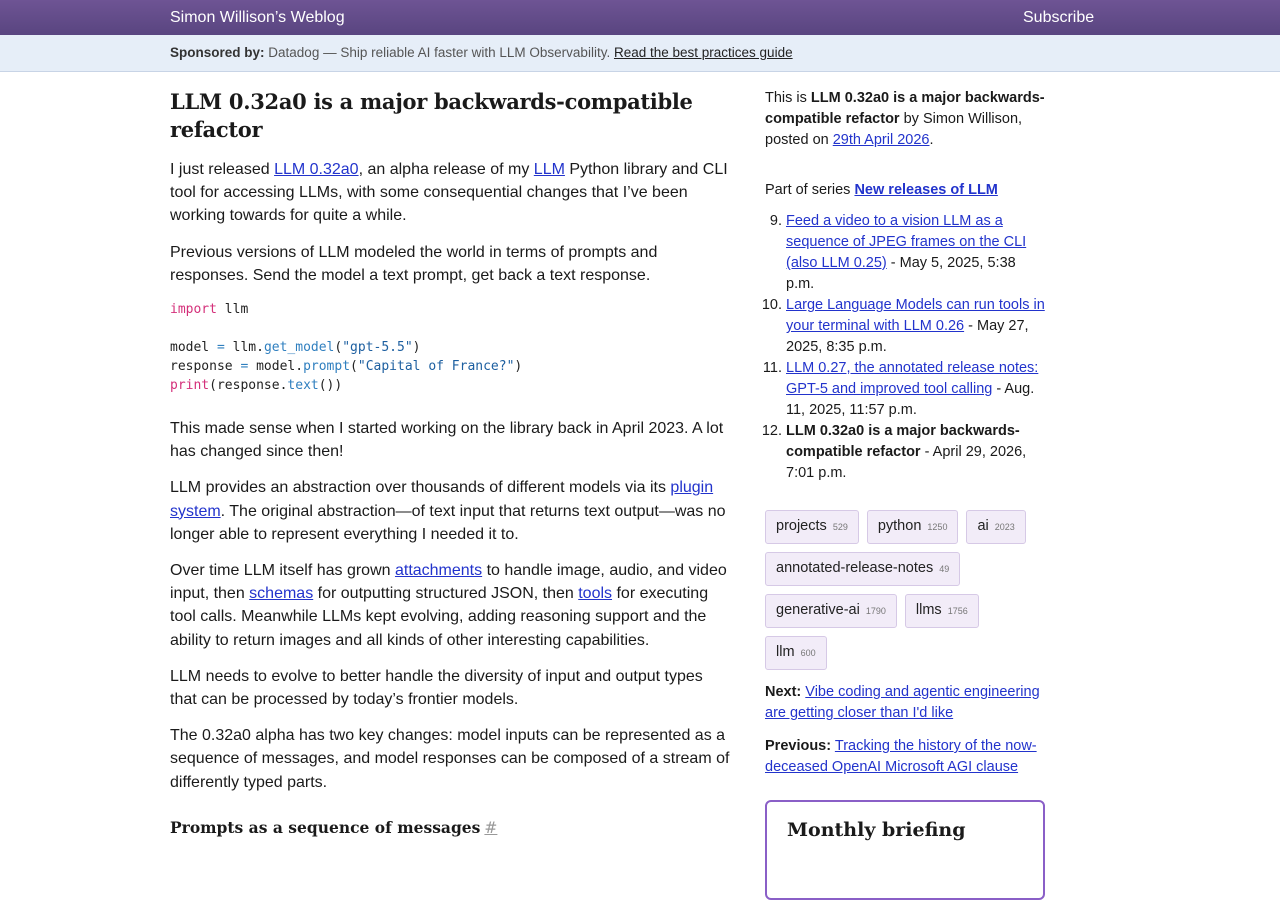 The height and width of the screenshot is (900, 1280). Describe the element at coordinates (928, 610) in the screenshot. I see `tag-name: llms` at that location.